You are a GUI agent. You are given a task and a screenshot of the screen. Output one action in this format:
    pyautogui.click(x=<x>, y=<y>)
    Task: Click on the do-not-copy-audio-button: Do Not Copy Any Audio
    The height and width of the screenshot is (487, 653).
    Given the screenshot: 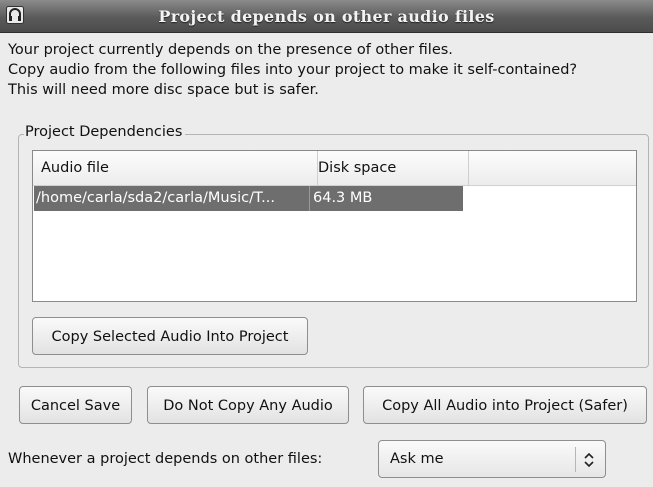 What is the action you would take?
    pyautogui.click(x=248, y=405)
    